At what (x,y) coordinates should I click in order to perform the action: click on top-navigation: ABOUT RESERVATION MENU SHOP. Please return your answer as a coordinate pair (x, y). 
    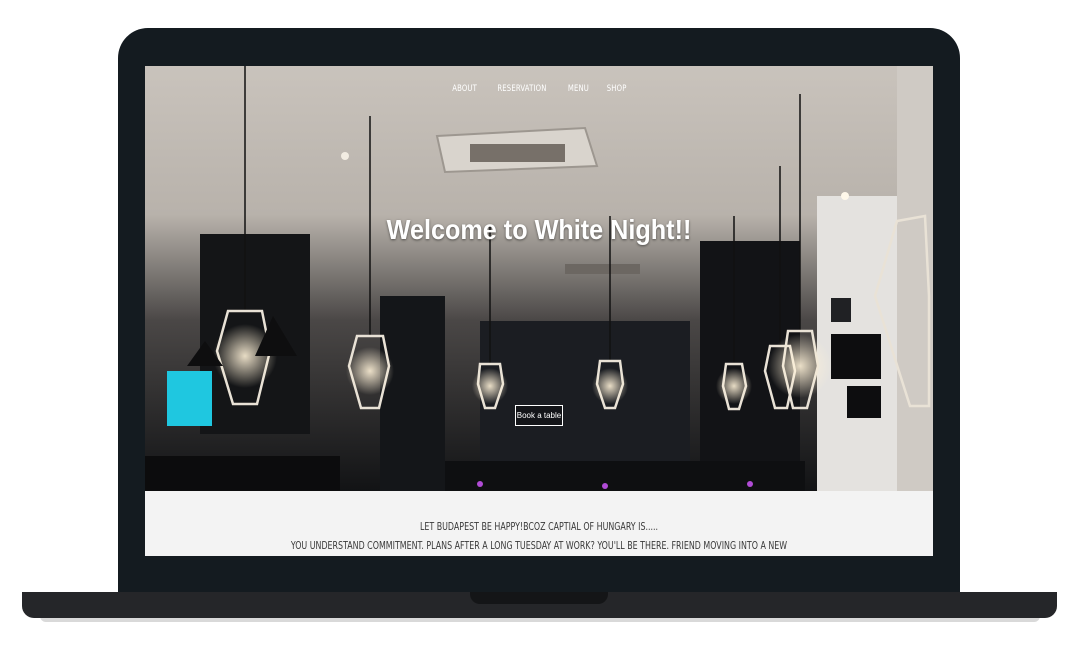
    Looking at the image, I should click on (539, 87).